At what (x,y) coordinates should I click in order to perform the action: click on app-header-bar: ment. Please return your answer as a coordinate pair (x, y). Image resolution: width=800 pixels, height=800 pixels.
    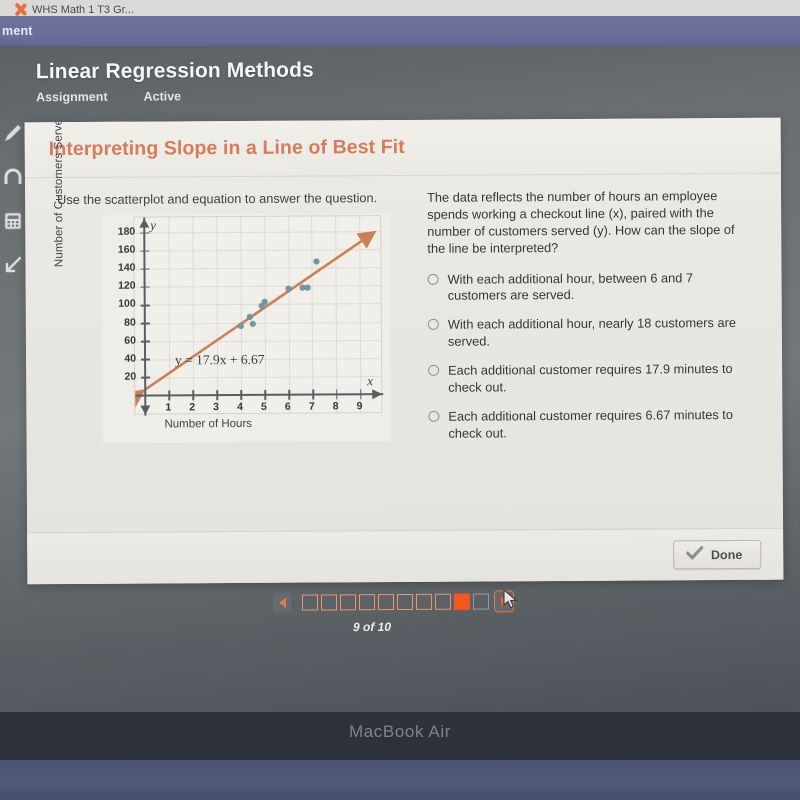
    Looking at the image, I should click on (400, 31).